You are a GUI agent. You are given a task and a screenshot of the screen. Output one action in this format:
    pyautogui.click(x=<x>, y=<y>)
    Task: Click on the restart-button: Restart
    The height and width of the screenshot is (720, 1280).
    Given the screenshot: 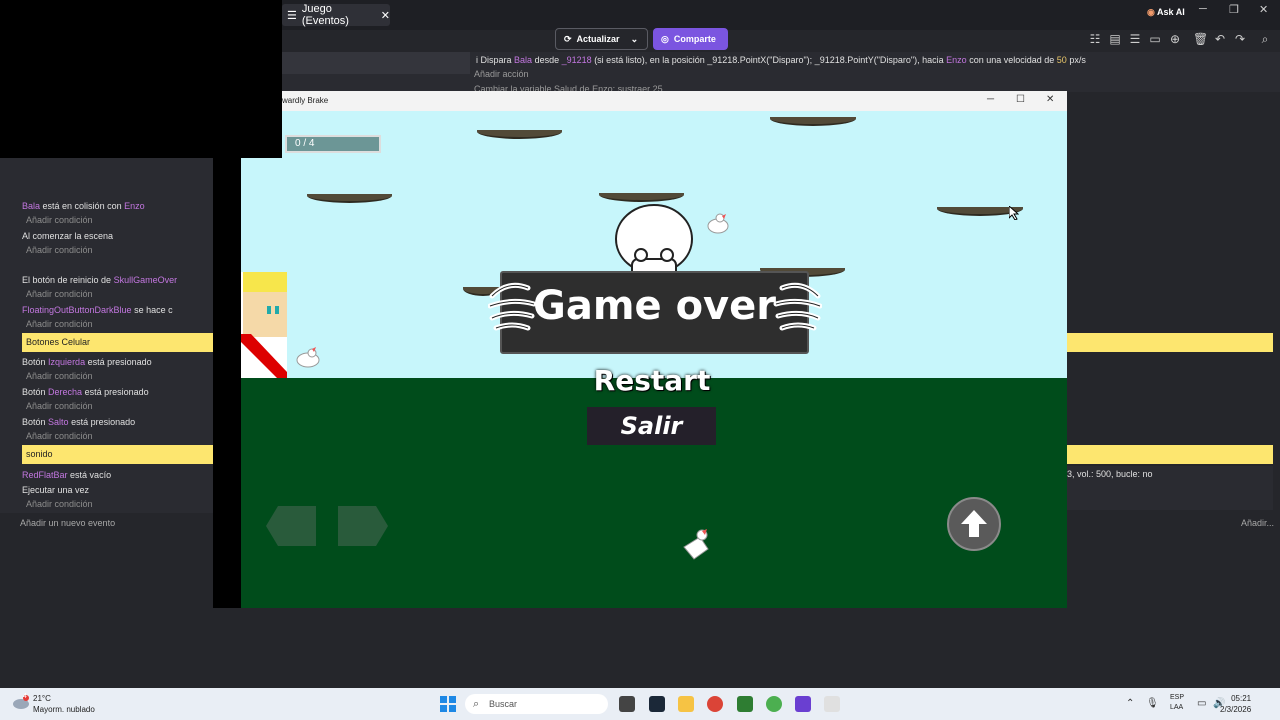 What is the action you would take?
    pyautogui.click(x=652, y=380)
    